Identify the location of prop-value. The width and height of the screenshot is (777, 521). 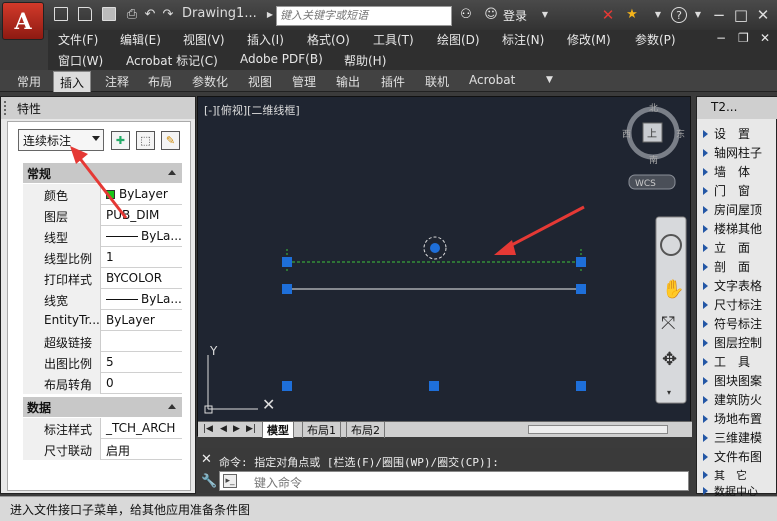
(142, 341).